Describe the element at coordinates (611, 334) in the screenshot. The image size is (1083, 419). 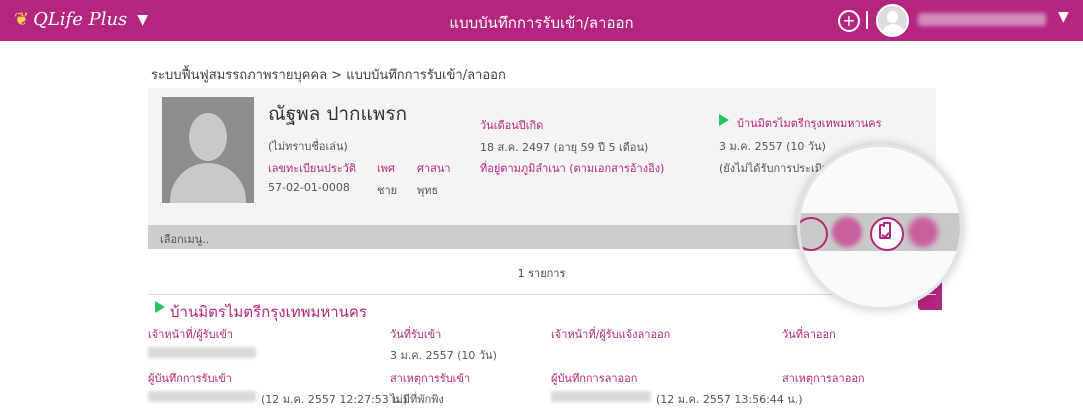
I see `discharge-staff-label: เจ้าหน้าที่/ผู้รับแจ้งลาออก` at that location.